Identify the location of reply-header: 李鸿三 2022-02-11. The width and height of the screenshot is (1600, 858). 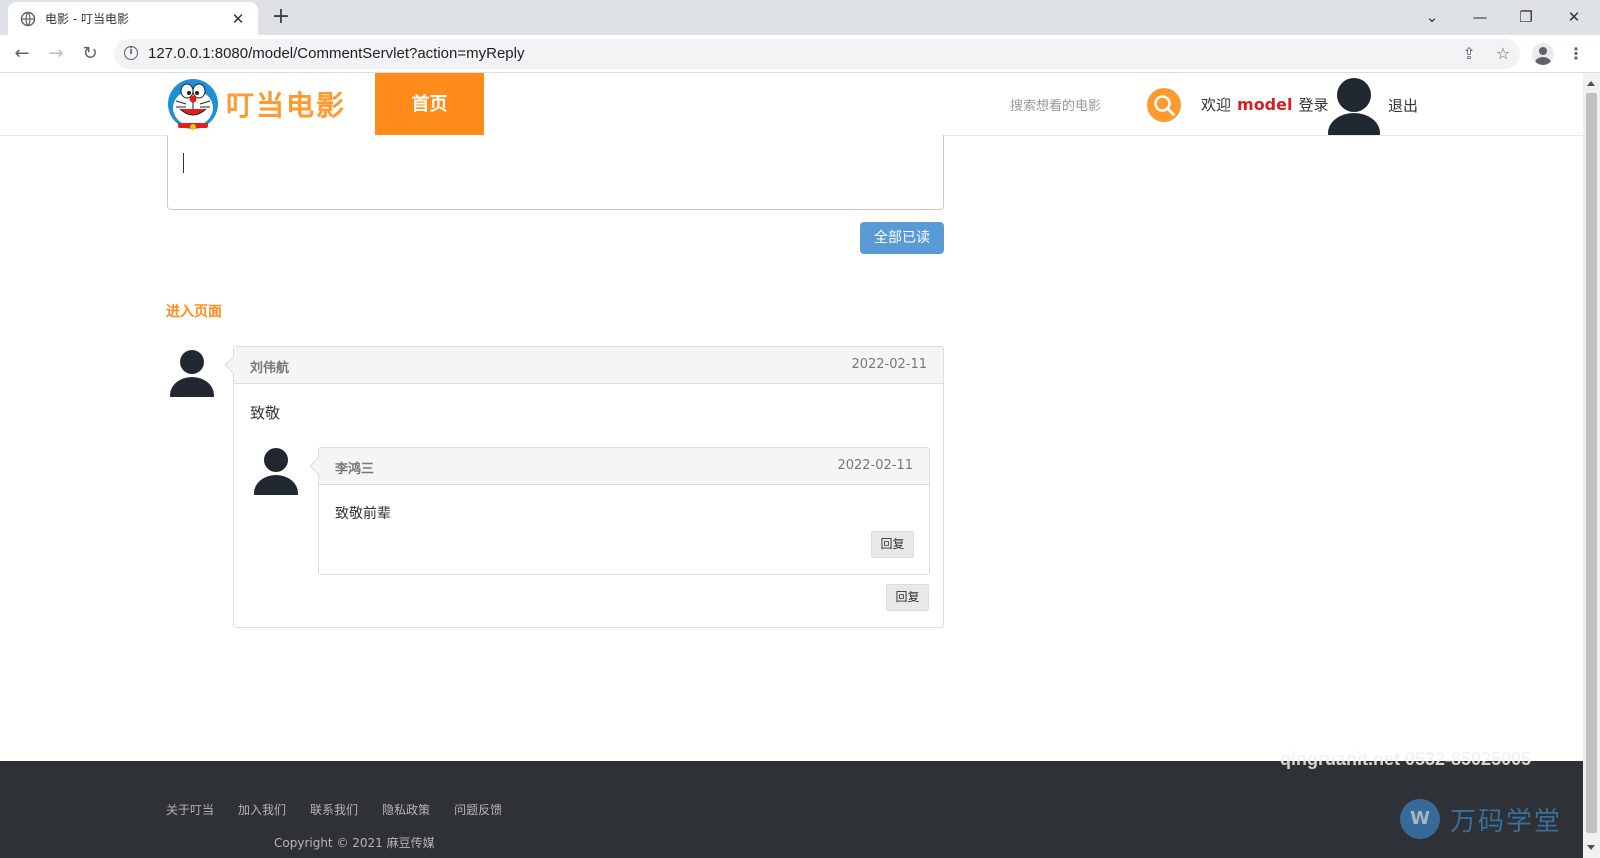
(624, 466).